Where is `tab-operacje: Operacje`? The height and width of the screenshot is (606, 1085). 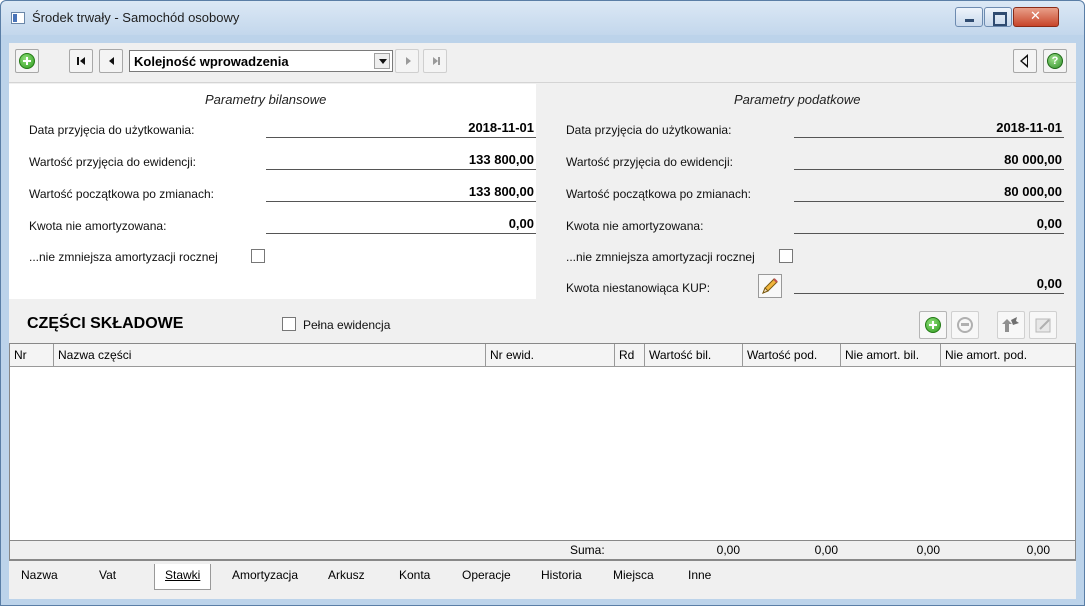
tab-operacje: Operacje is located at coordinates (486, 575).